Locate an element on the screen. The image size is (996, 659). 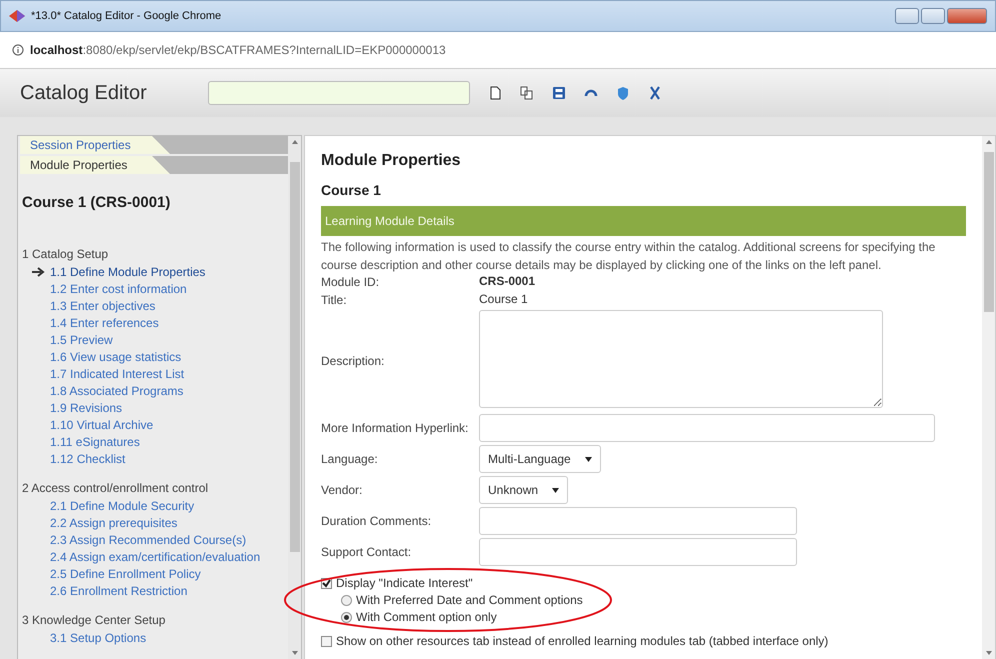
search-field is located at coordinates (339, 93).